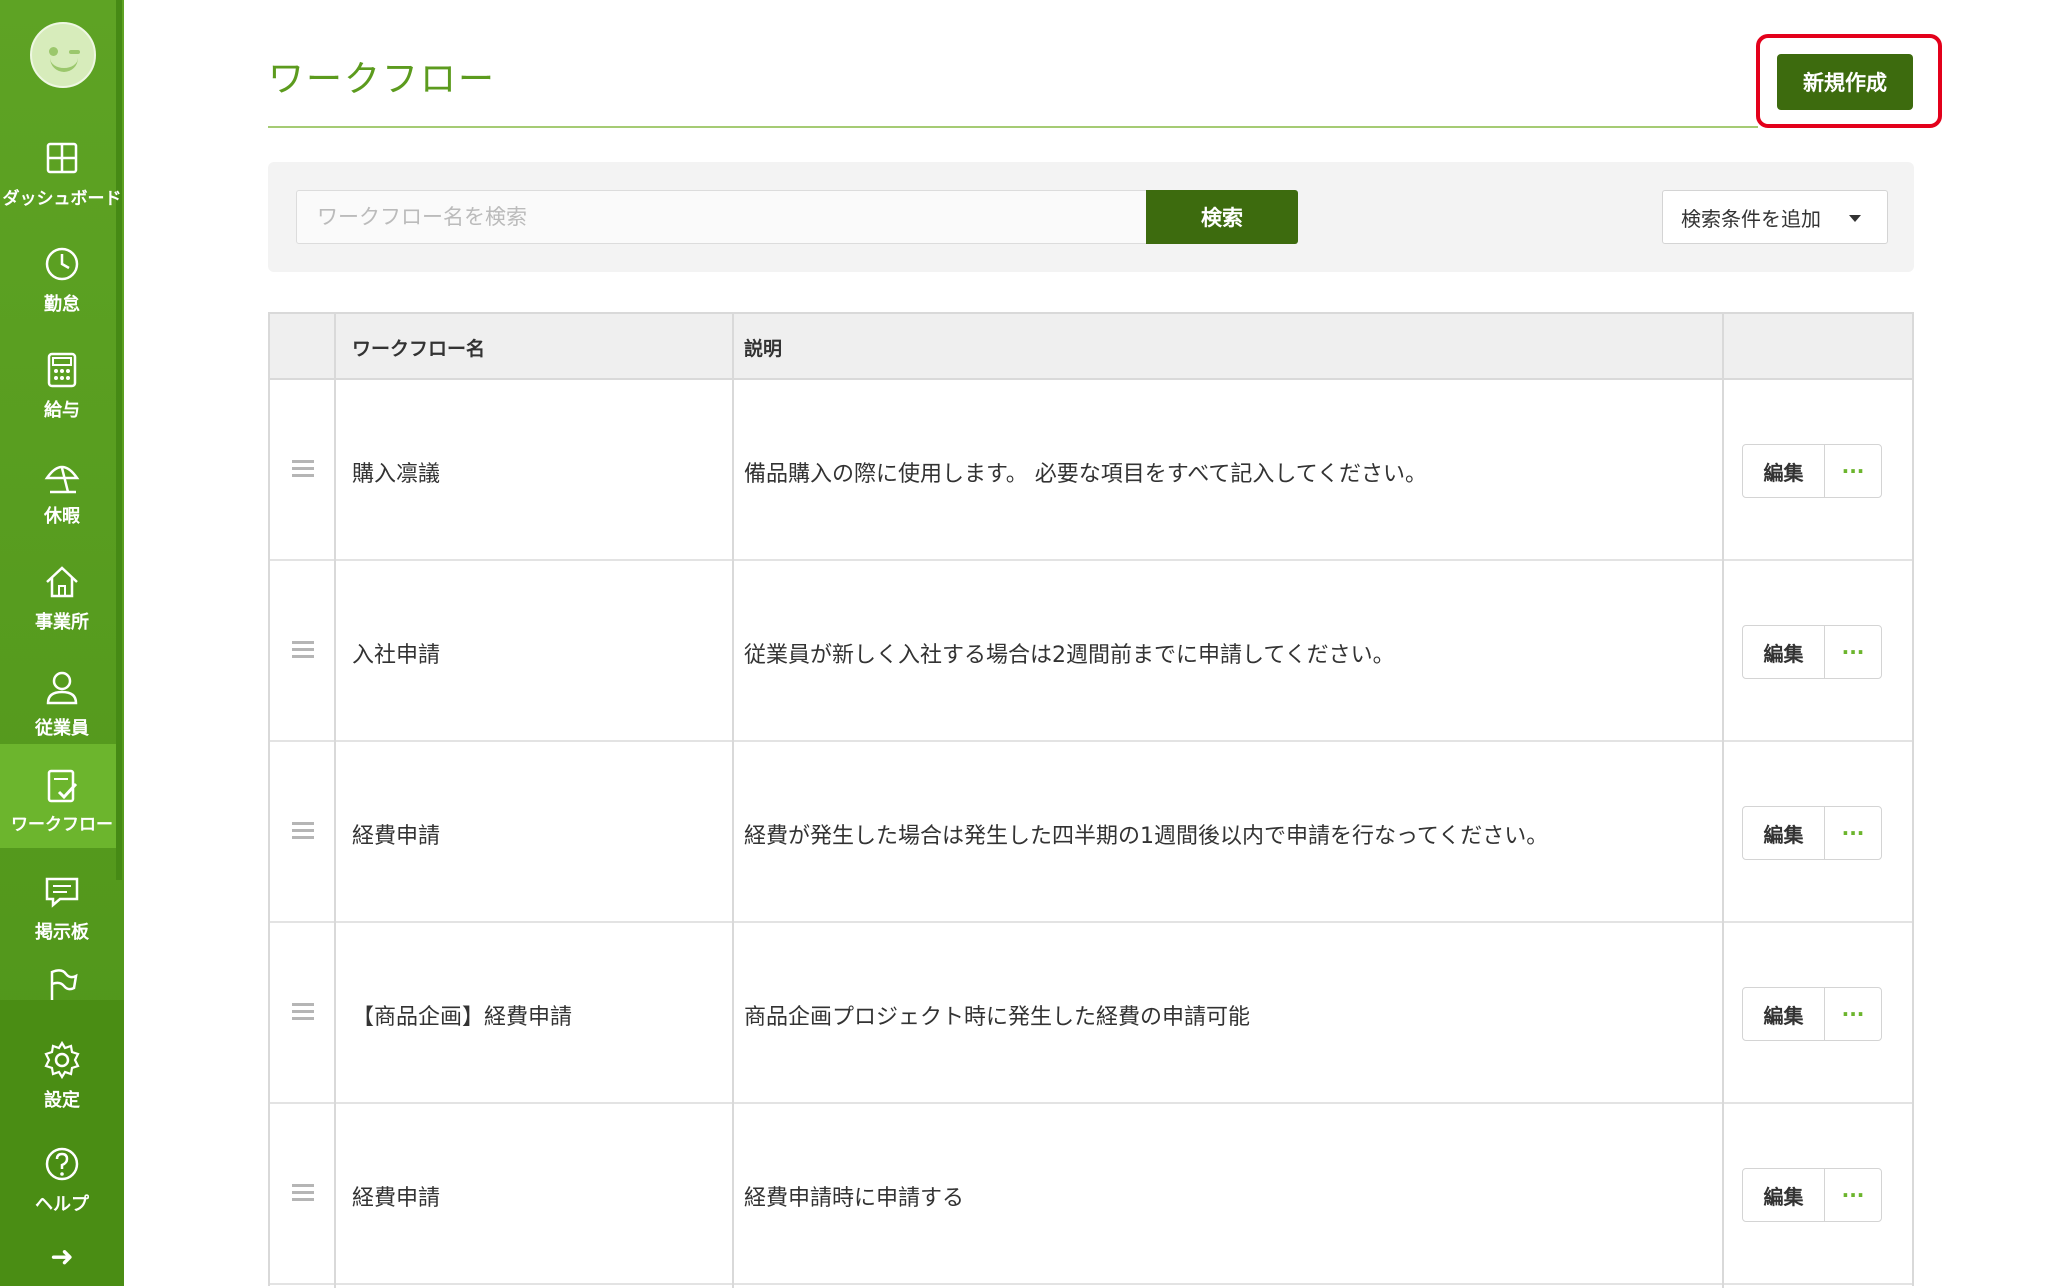 The image size is (2048, 1288). I want to click on sidebar-item-help: ヘルプ, so click(58, 1182).